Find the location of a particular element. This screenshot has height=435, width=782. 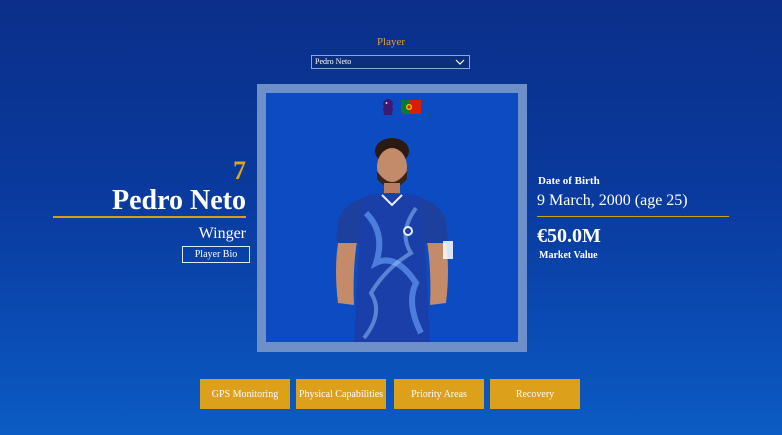

player-bio-button: Player Bio is located at coordinates (216, 254).